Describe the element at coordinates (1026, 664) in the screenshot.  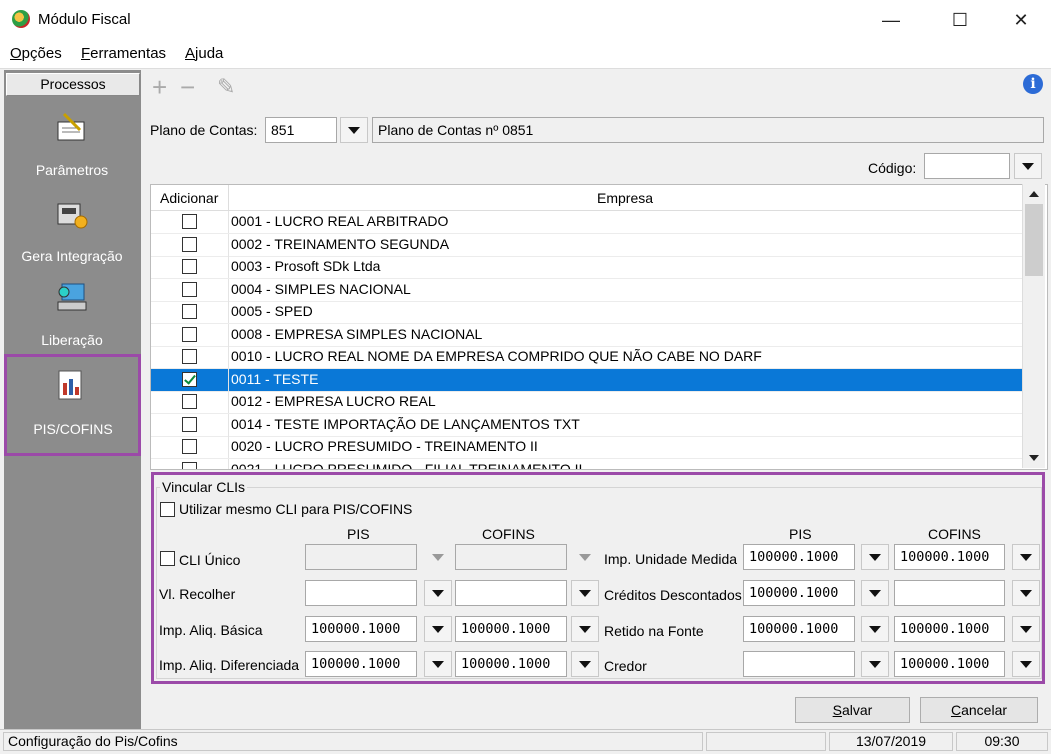
I see `credor-cofins-dropdown` at that location.